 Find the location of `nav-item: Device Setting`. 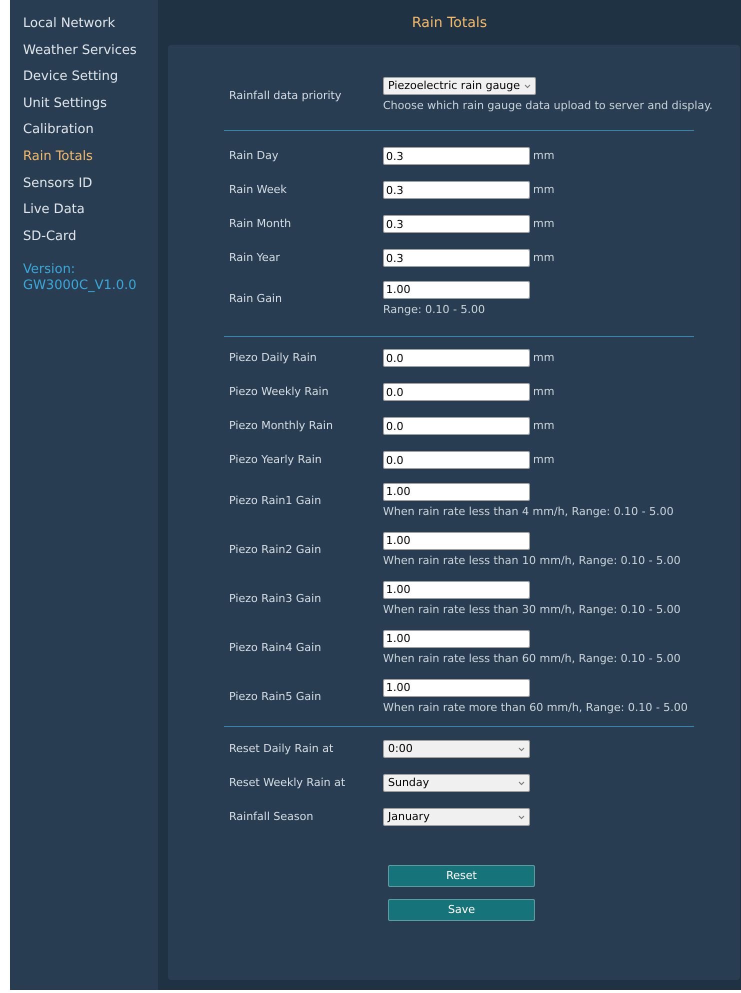

nav-item: Device Setting is located at coordinates (90, 79).